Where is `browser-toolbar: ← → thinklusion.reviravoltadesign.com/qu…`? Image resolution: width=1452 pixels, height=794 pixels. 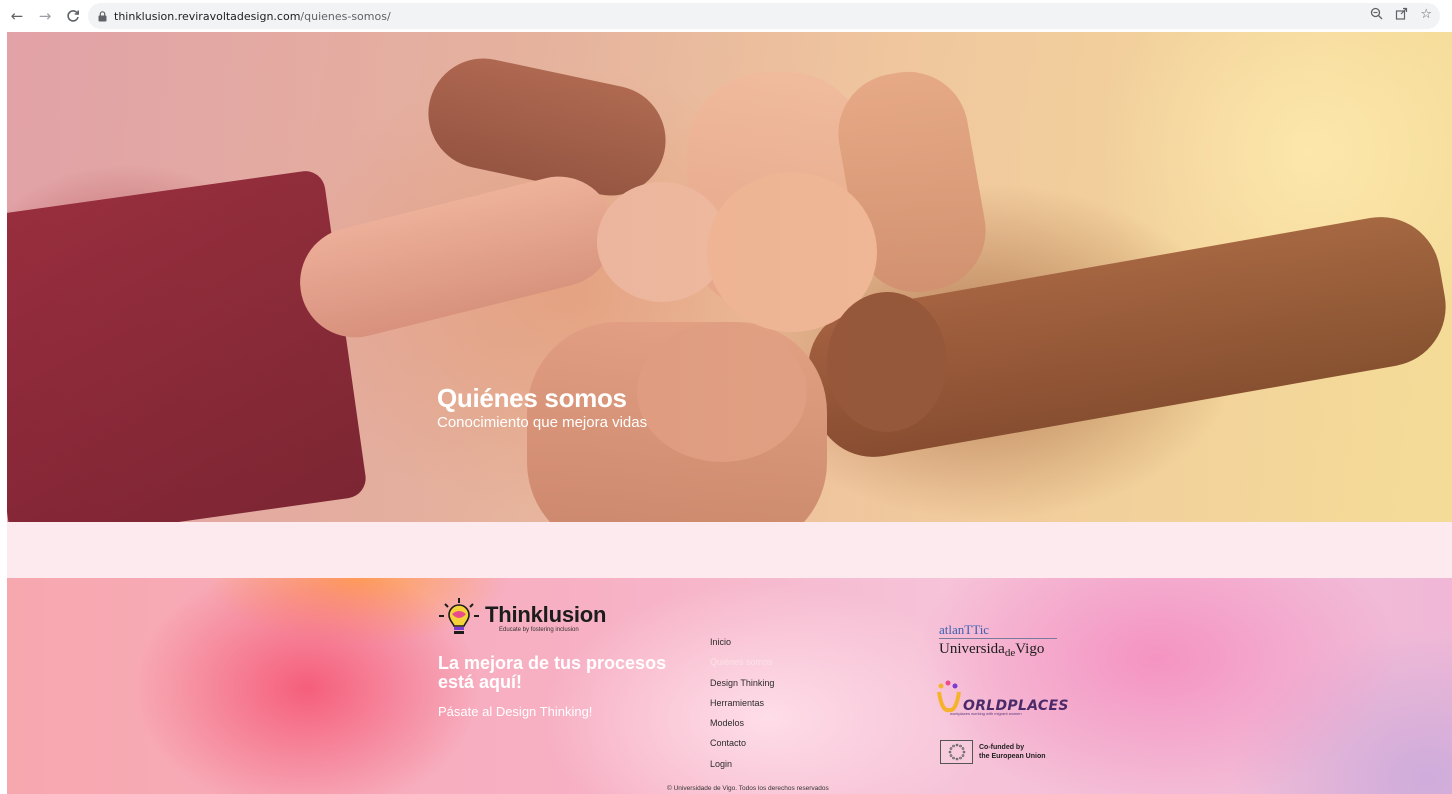 browser-toolbar: ← → thinklusion.reviravoltadesign.com/qu… is located at coordinates (726, 16).